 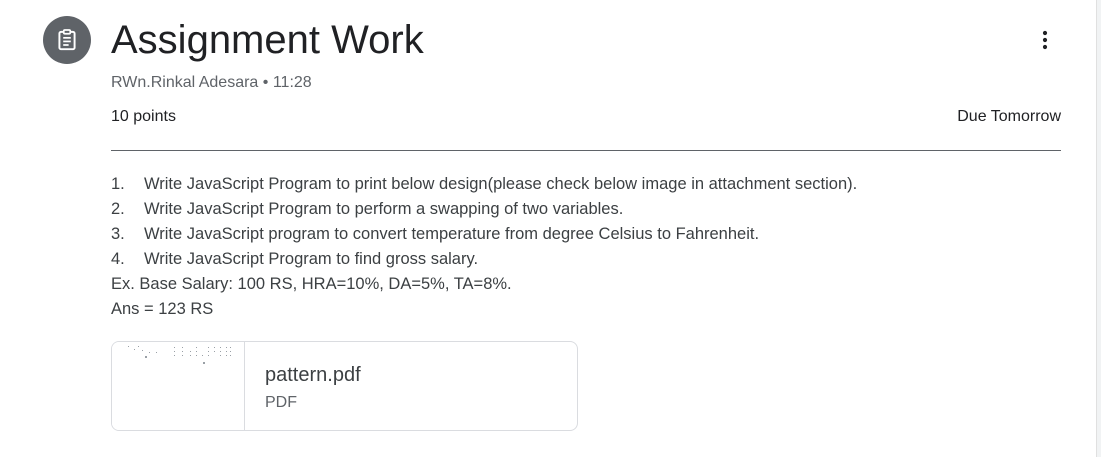 I want to click on divider, so click(x=586, y=150).